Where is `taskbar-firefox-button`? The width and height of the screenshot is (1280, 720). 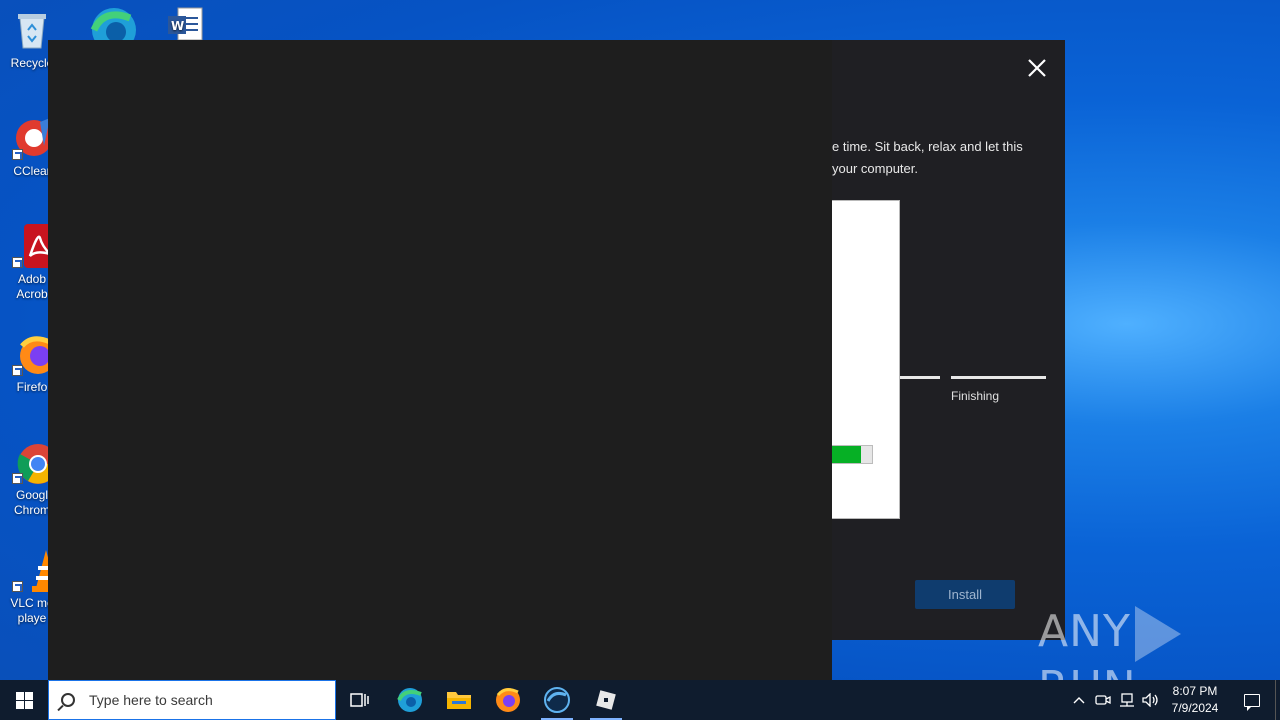
taskbar-firefox-button is located at coordinates (508, 700).